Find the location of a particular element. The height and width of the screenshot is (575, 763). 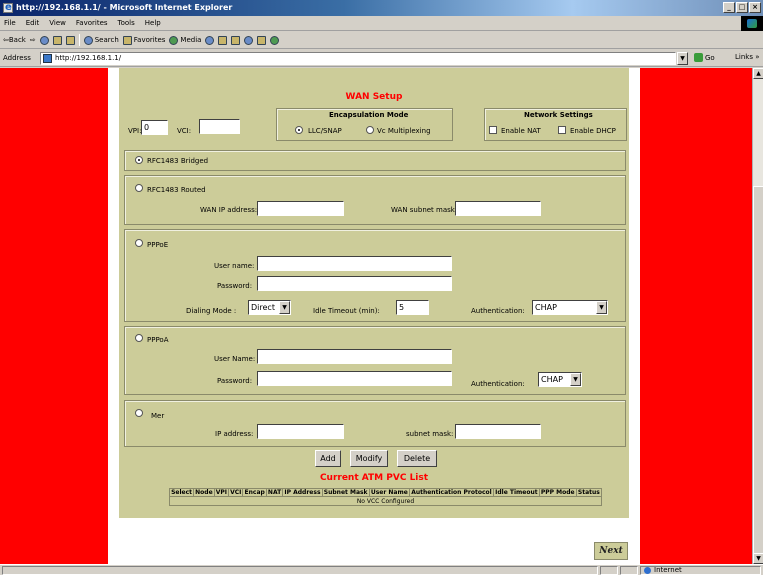

menu-tools: Tools is located at coordinates (126, 23).